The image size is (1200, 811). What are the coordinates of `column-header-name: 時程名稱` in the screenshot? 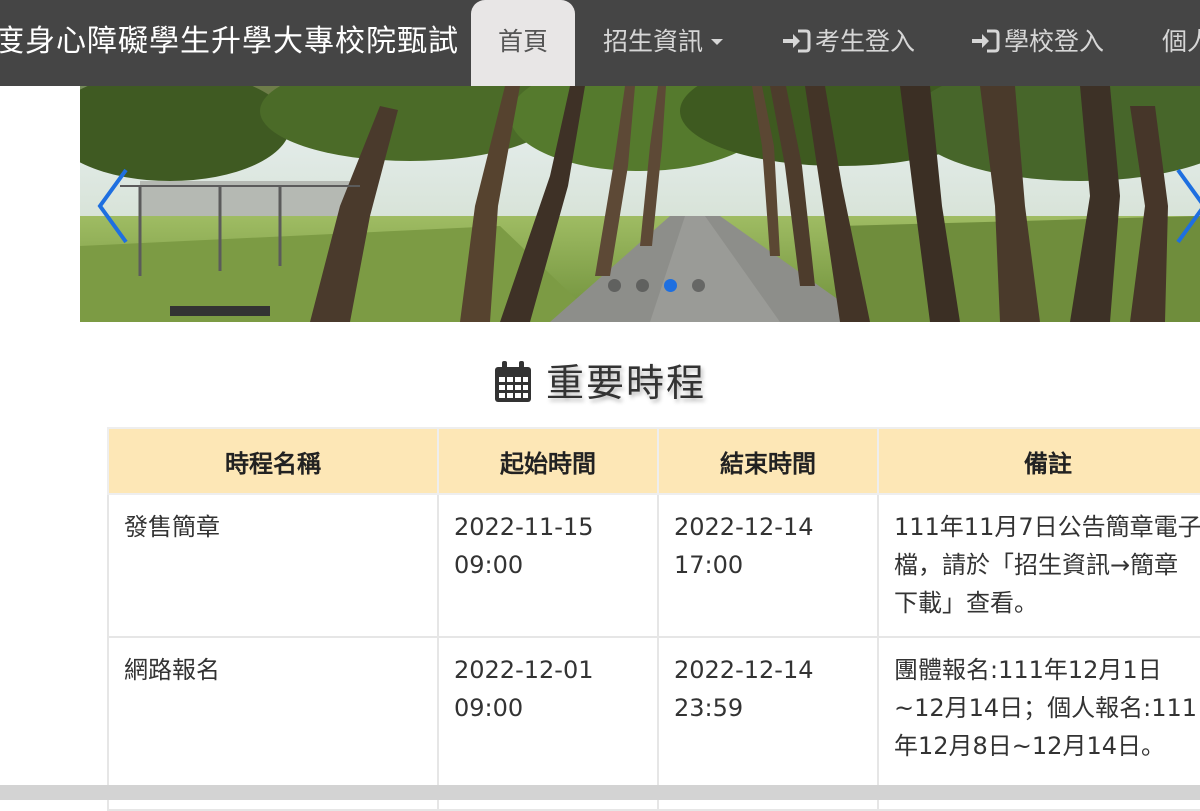 It's located at (273, 461).